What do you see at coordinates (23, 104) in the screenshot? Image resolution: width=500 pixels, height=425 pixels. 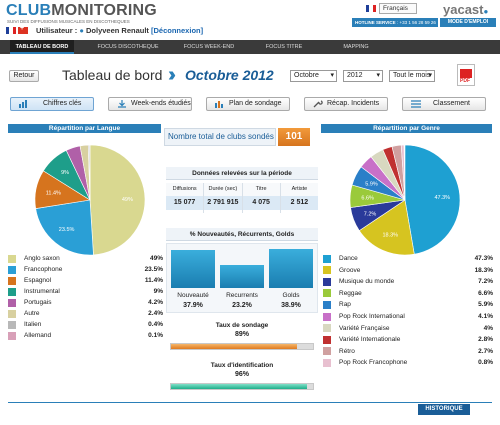 I see `chart-icon` at bounding box center [23, 104].